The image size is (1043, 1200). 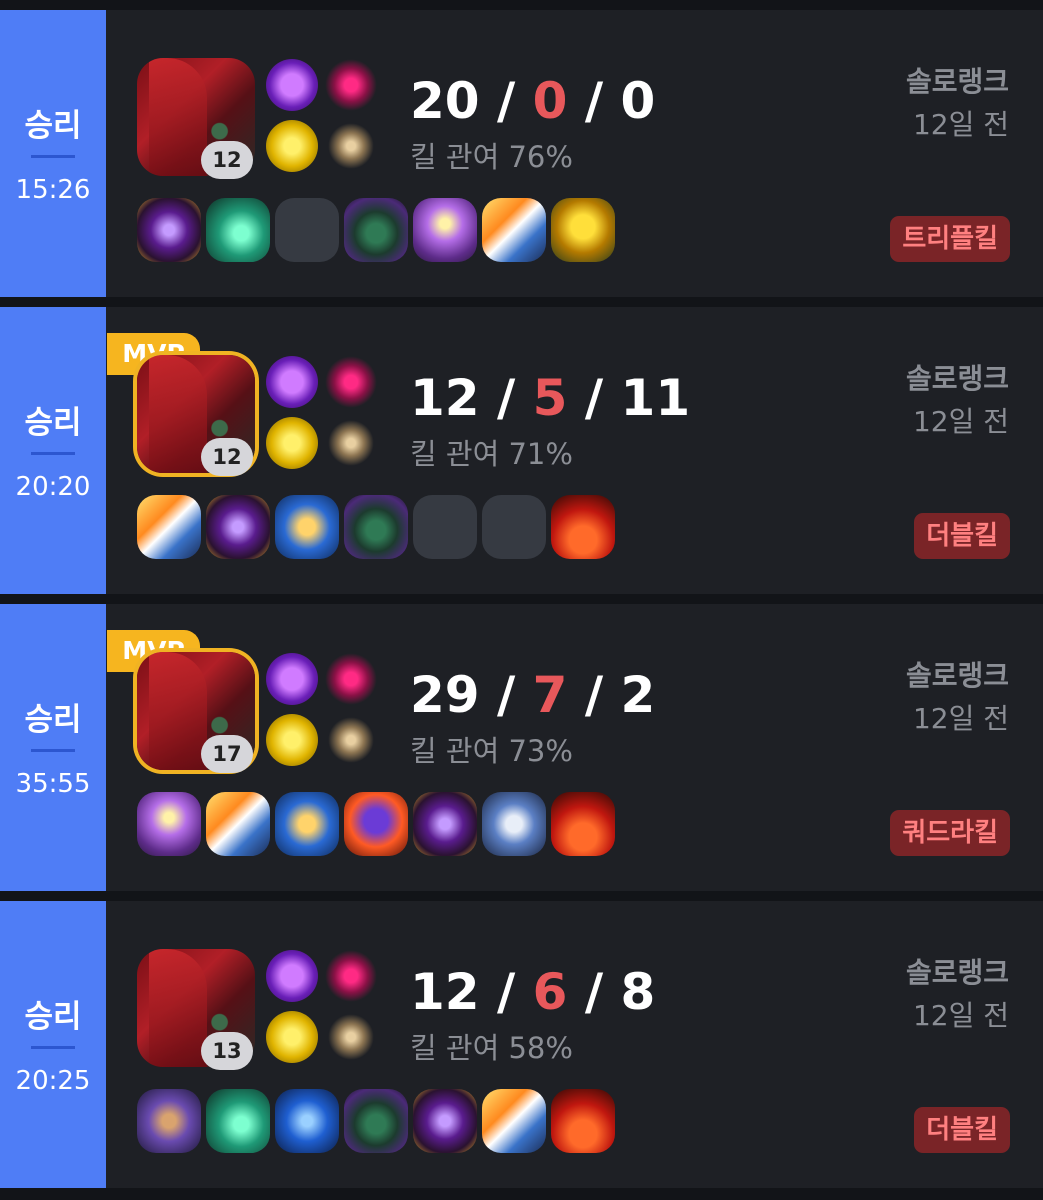 What do you see at coordinates (53, 784) in the screenshot?
I see `match-duration: 35:55` at bounding box center [53, 784].